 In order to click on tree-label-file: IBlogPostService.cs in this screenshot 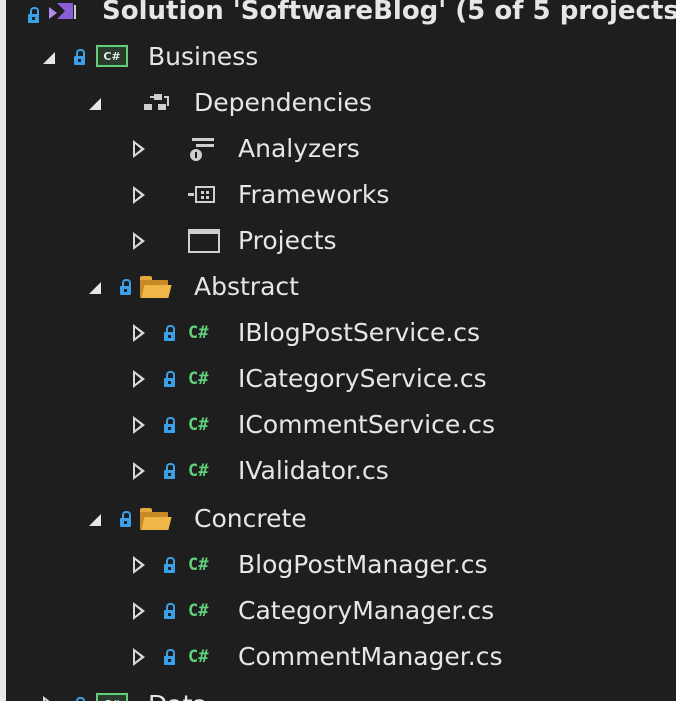, I will do `click(359, 332)`.